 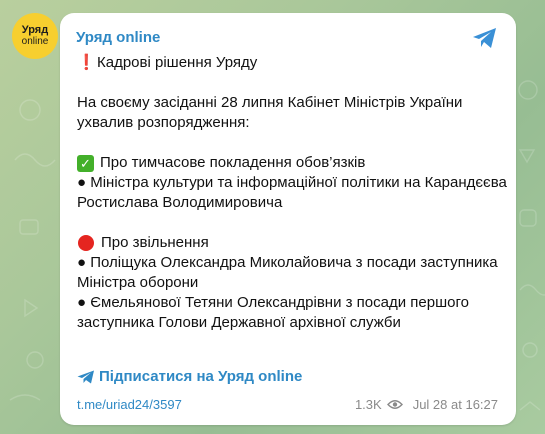 What do you see at coordinates (201, 376) in the screenshot?
I see `subscribe-label: Підписатися на Уряд online` at bounding box center [201, 376].